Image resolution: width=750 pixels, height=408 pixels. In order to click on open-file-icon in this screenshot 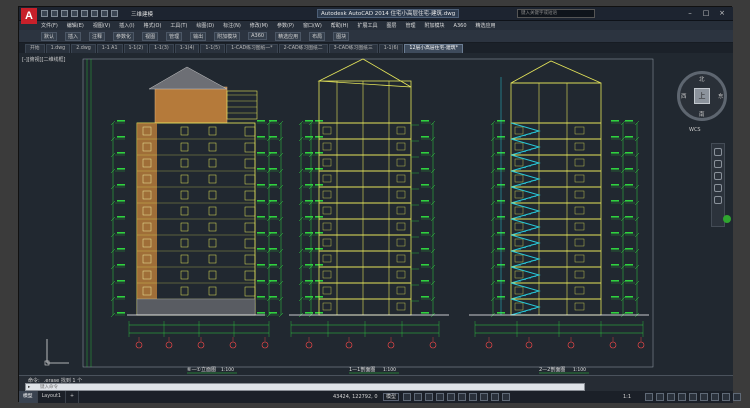, I will do `click(54, 13)`.